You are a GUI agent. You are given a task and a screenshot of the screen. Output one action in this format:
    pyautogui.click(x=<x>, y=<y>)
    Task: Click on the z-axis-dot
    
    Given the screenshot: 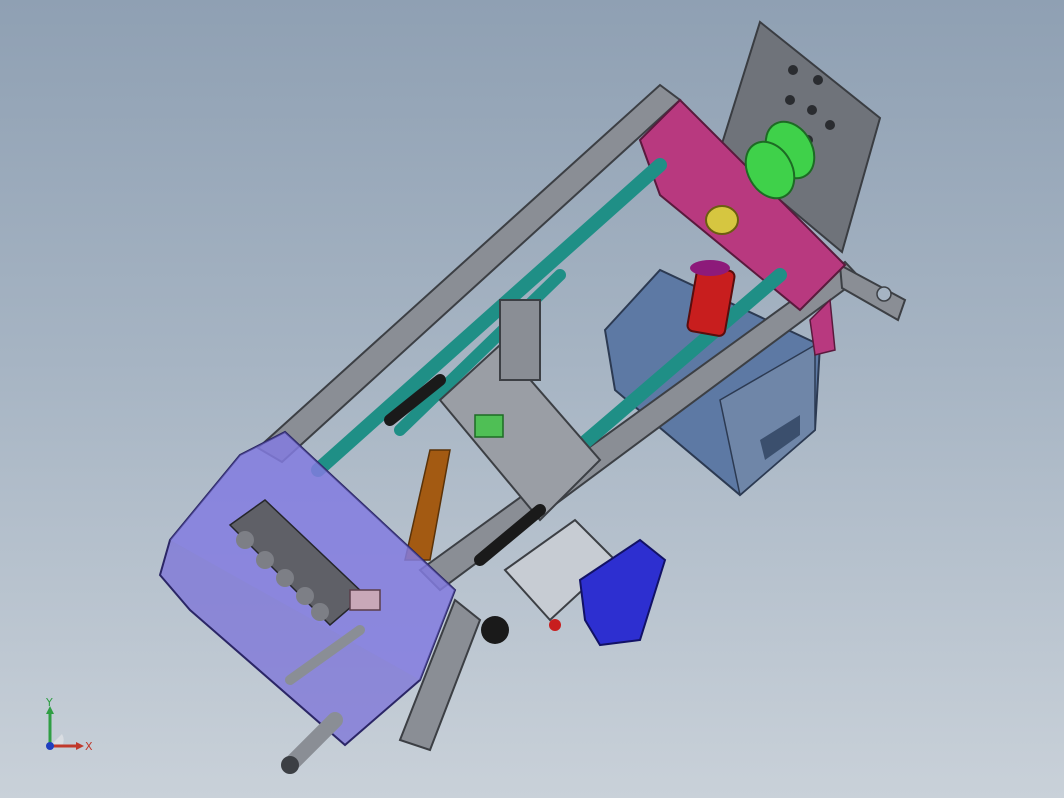 What is the action you would take?
    pyautogui.click(x=50, y=746)
    